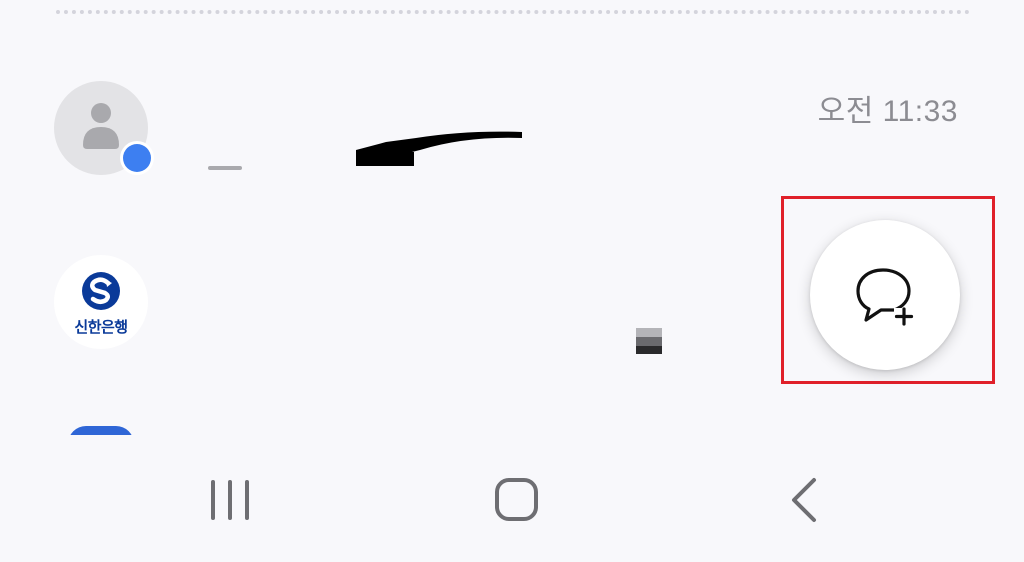 The width and height of the screenshot is (1024, 562). Describe the element at coordinates (137, 158) in the screenshot. I see `rcs-chat-badge` at that location.